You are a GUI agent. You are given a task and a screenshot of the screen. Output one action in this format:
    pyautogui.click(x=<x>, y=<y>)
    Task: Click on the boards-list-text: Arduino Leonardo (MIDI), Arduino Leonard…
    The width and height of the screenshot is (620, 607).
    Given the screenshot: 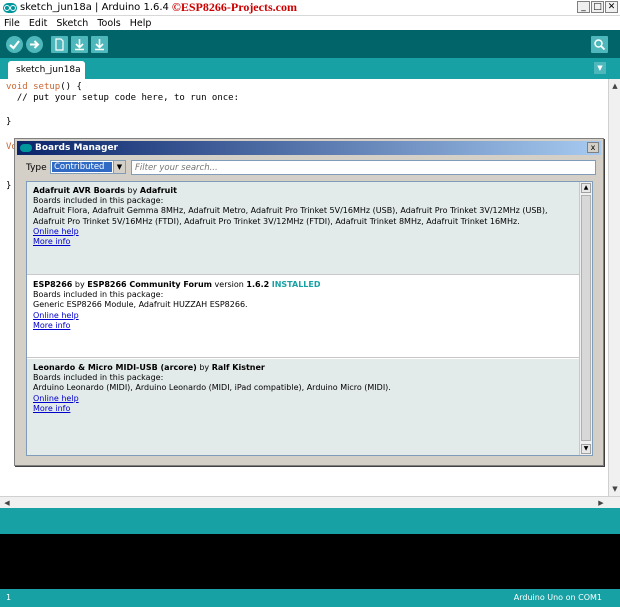 What is the action you would take?
    pyautogui.click(x=212, y=388)
    